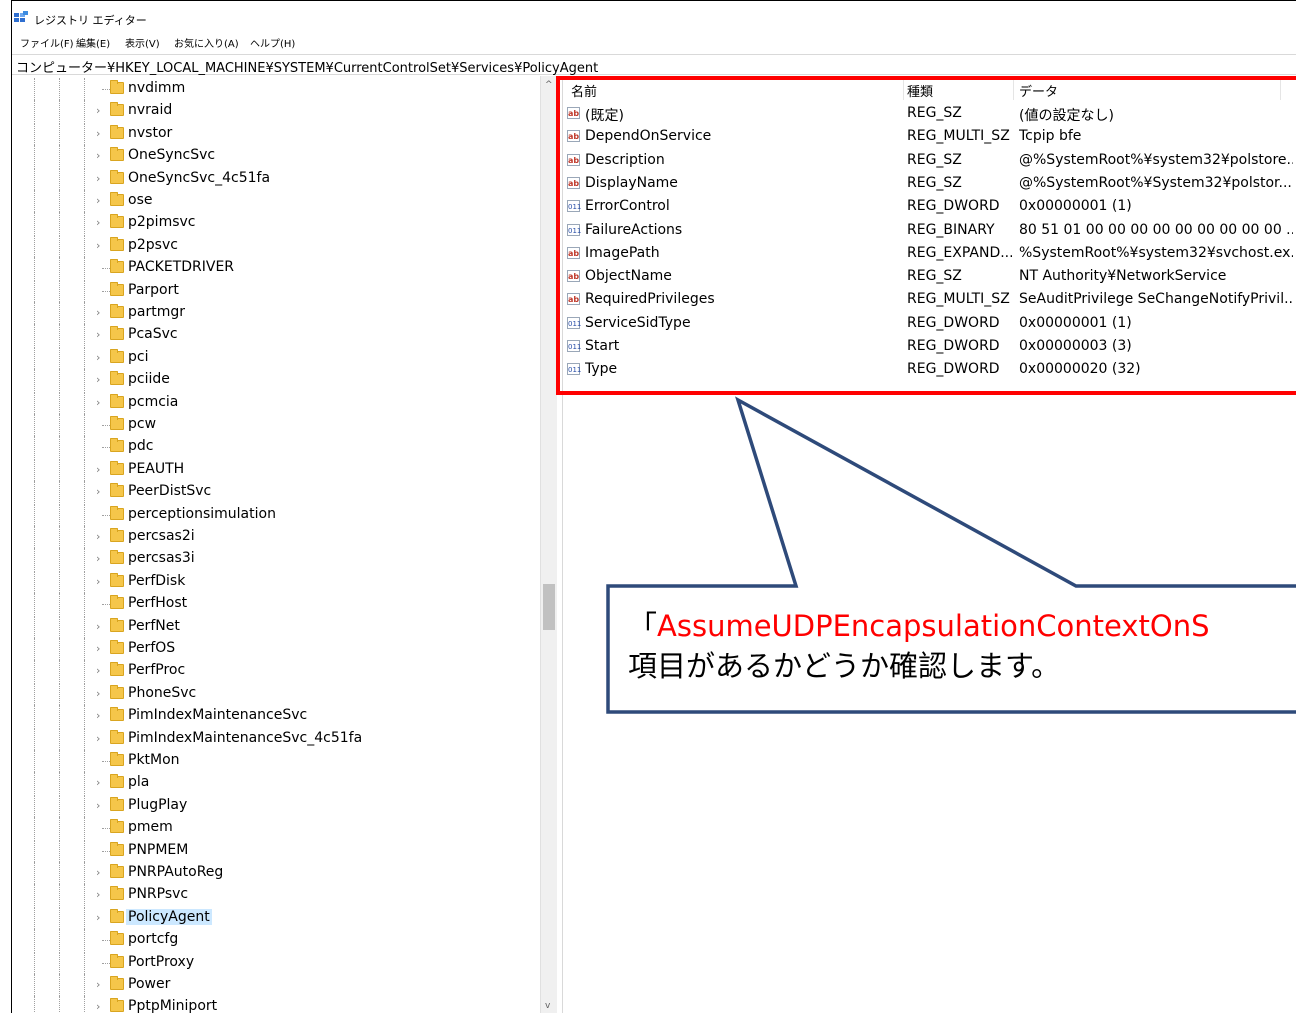  I want to click on tree-item: › OneSyncSvc_4c51fa, so click(276, 178).